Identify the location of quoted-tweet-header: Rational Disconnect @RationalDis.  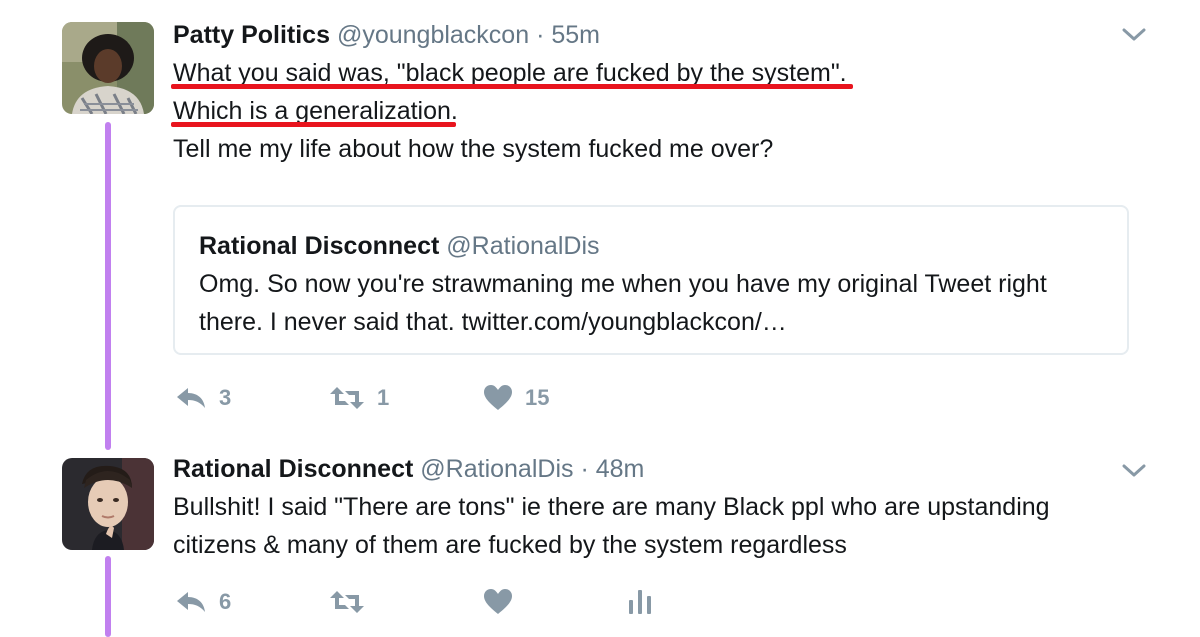
(653, 246).